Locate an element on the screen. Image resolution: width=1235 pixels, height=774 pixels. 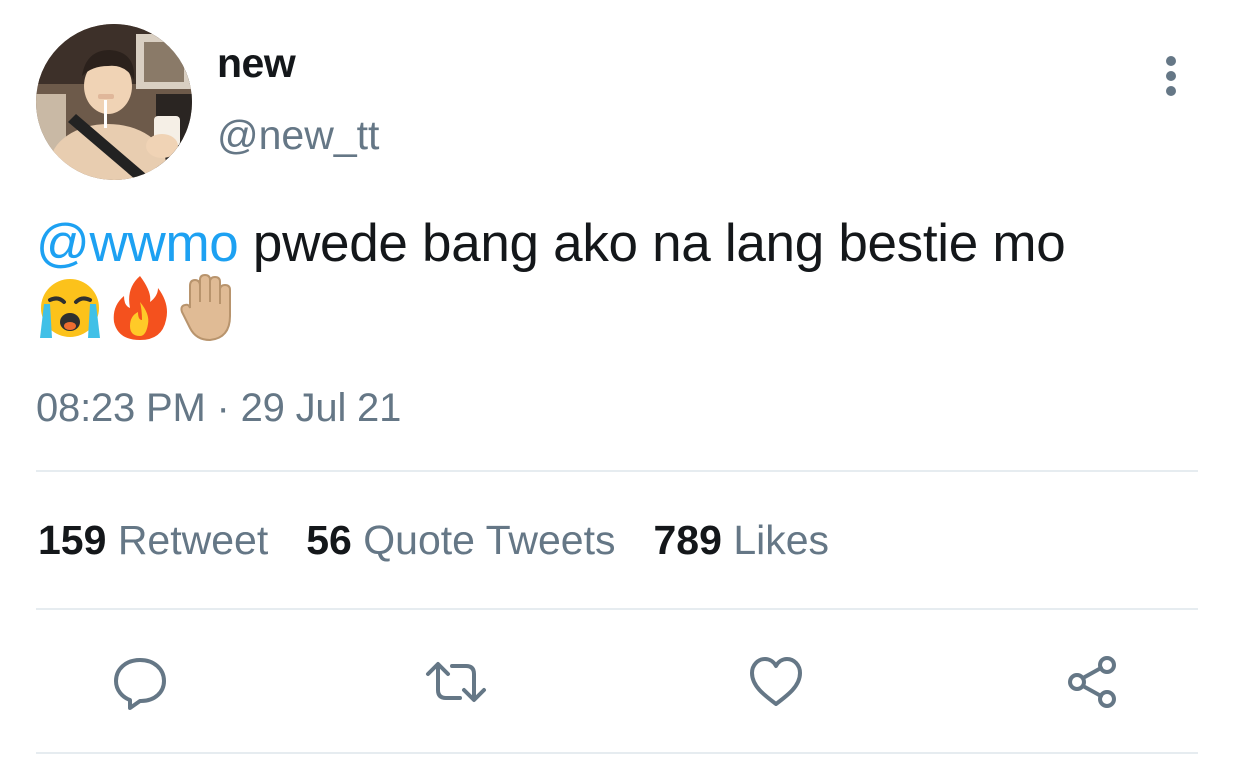
retweet-icon is located at coordinates (456, 682).